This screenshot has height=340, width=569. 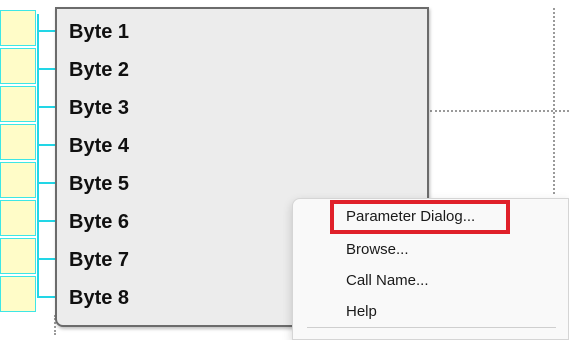 I want to click on guide-line-vertical, so click(x=554, y=101).